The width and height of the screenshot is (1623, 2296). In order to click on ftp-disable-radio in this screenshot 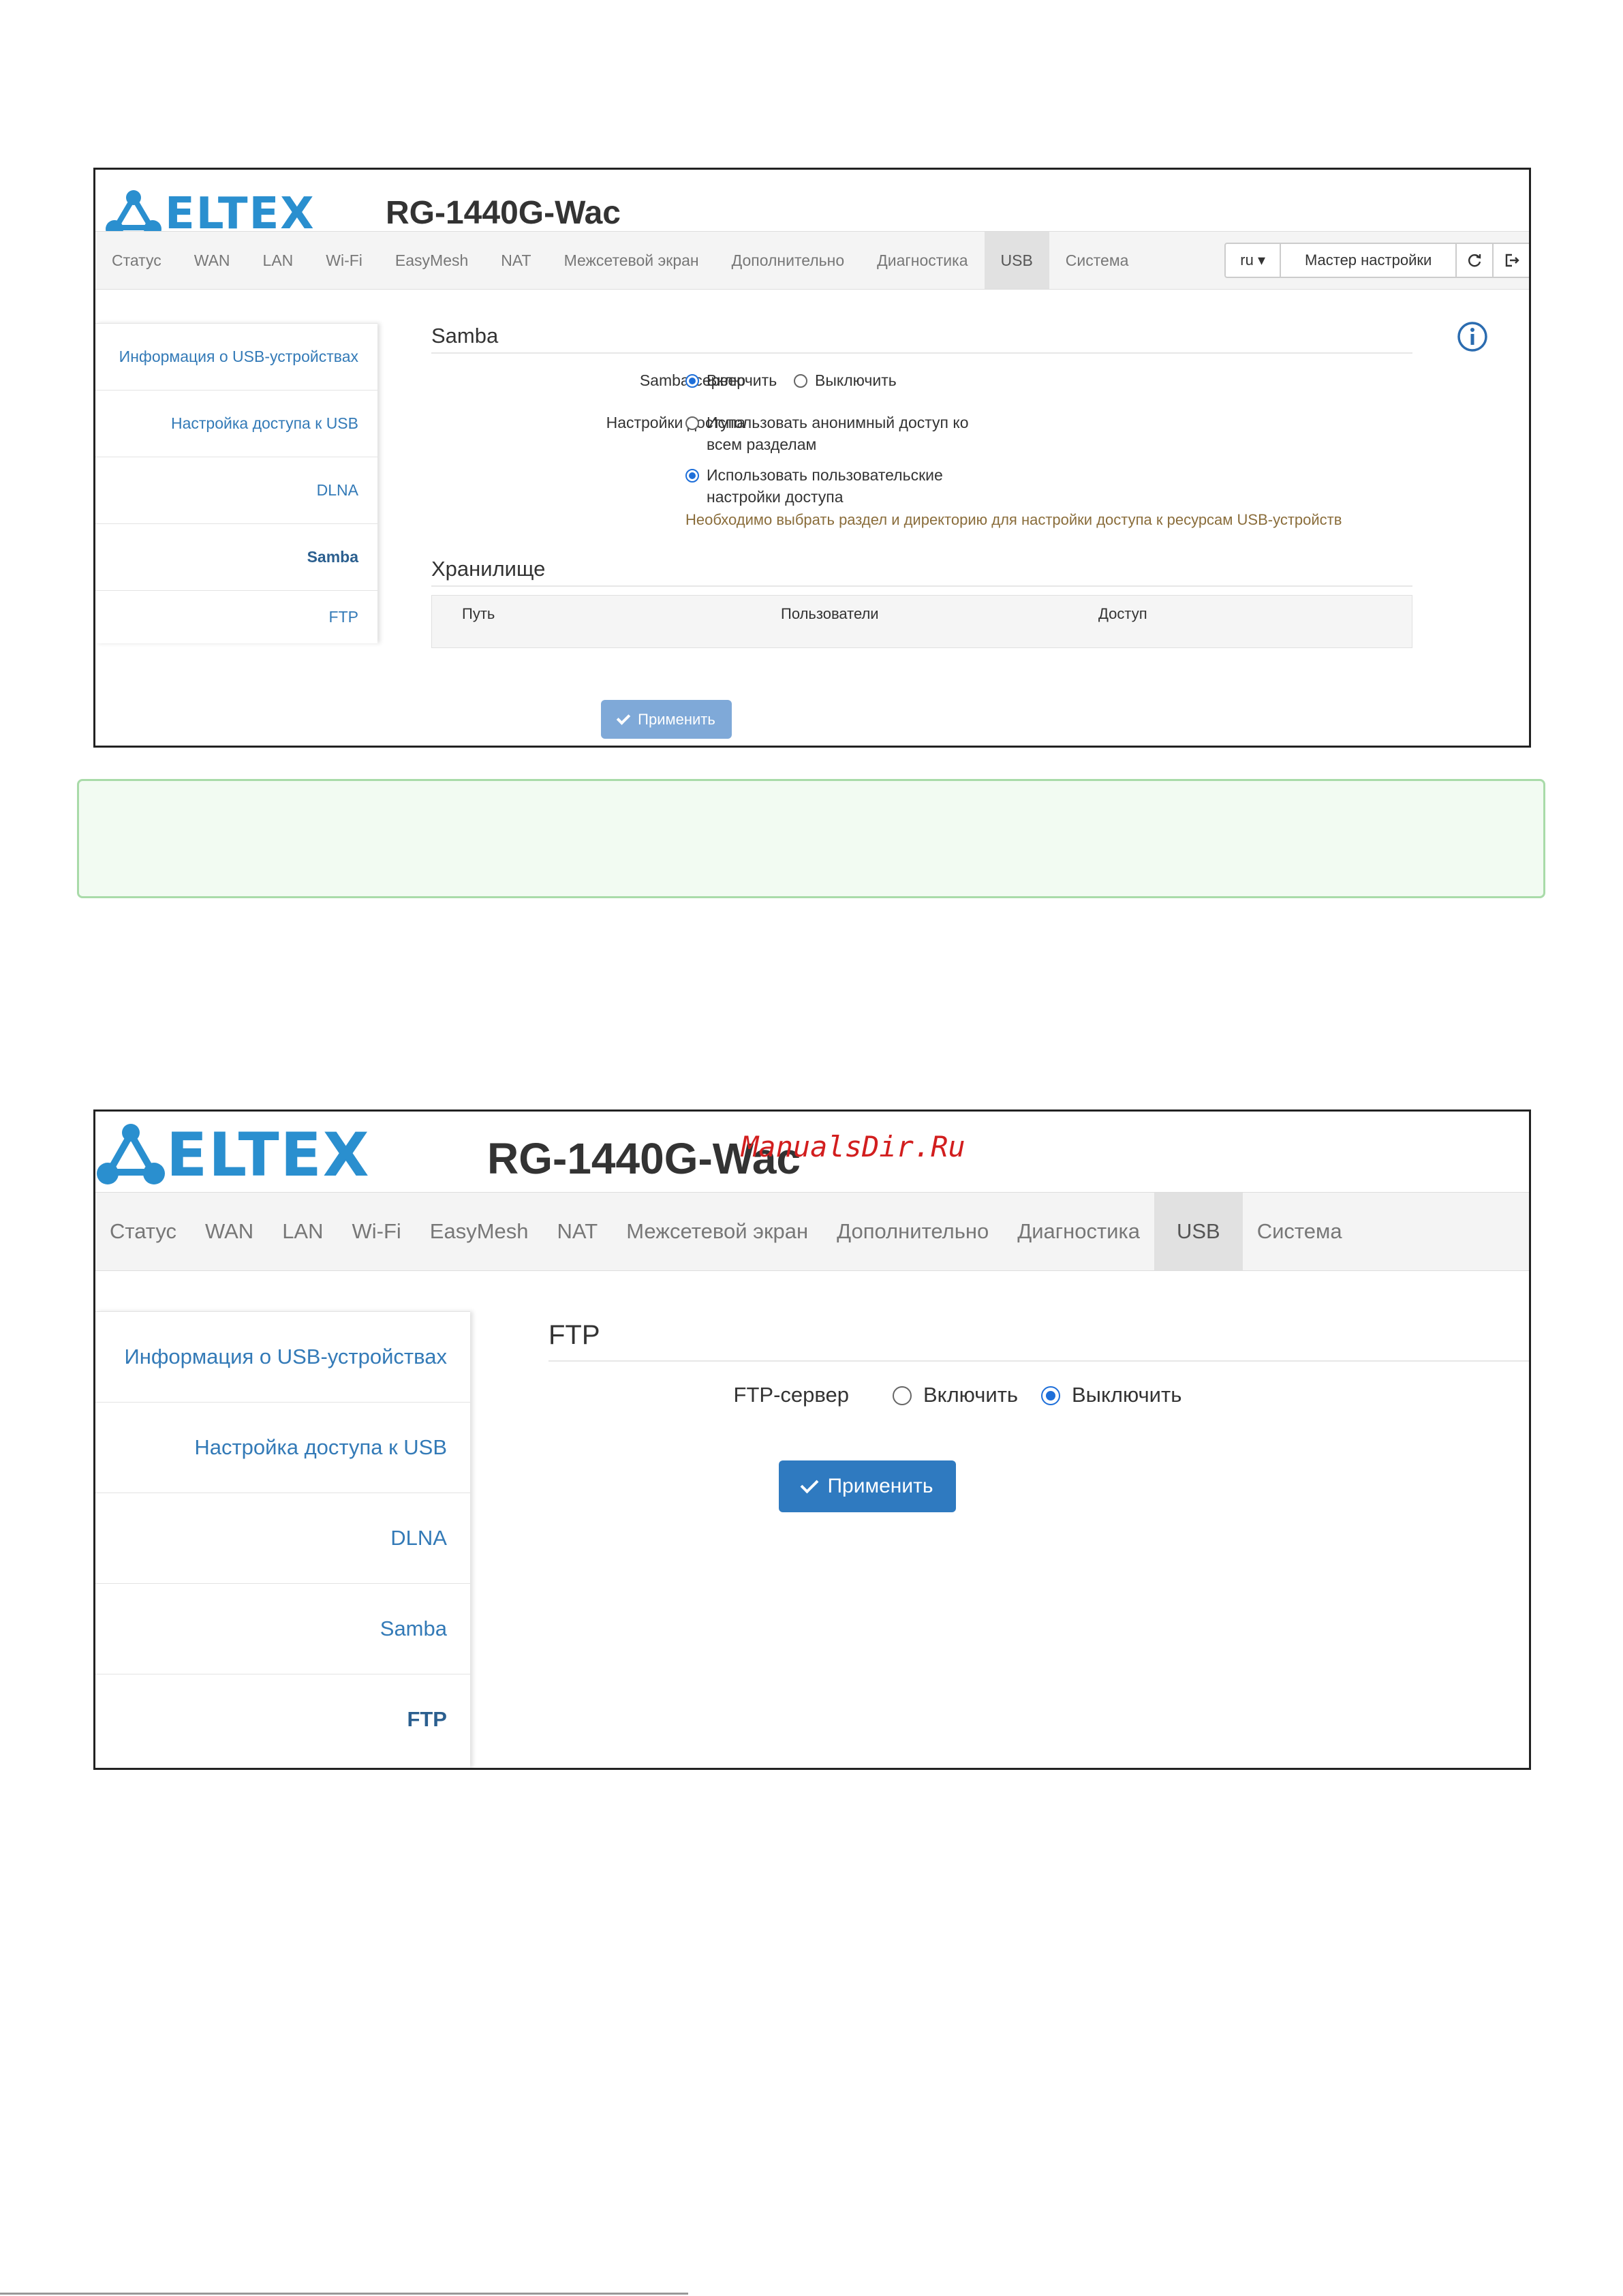, I will do `click(1050, 1396)`.